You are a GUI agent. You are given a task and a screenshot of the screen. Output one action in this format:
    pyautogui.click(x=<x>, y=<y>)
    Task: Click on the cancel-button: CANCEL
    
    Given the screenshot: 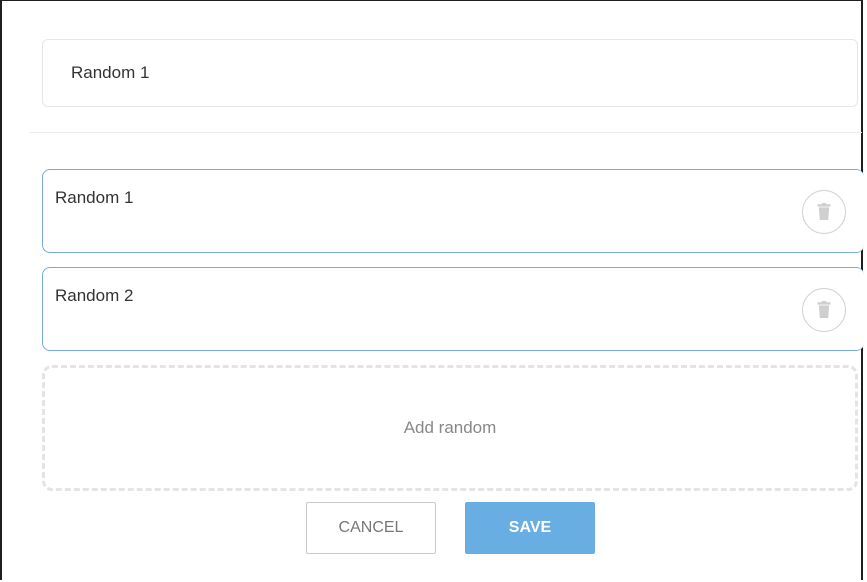 What is the action you would take?
    pyautogui.click(x=371, y=528)
    